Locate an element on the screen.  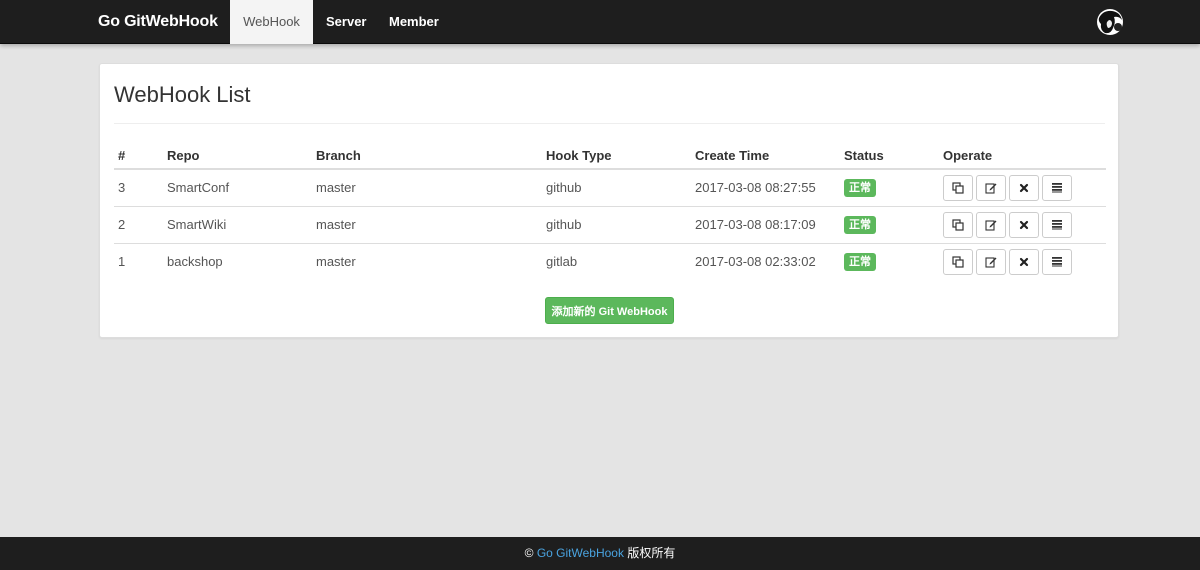
page-title: WebHook List is located at coordinates (182, 94).